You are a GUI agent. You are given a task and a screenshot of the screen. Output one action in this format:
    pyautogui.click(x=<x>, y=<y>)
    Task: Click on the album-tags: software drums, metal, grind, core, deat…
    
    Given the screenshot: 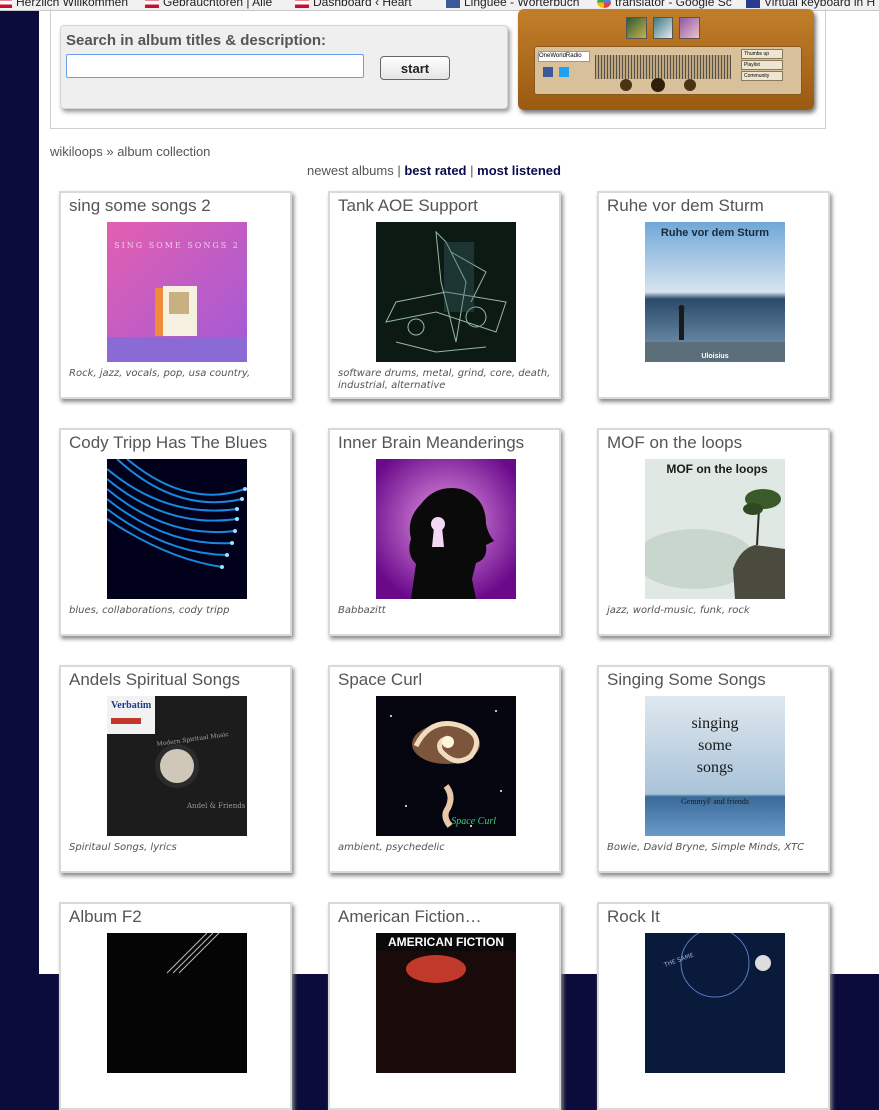 What is the action you would take?
    pyautogui.click(x=444, y=379)
    